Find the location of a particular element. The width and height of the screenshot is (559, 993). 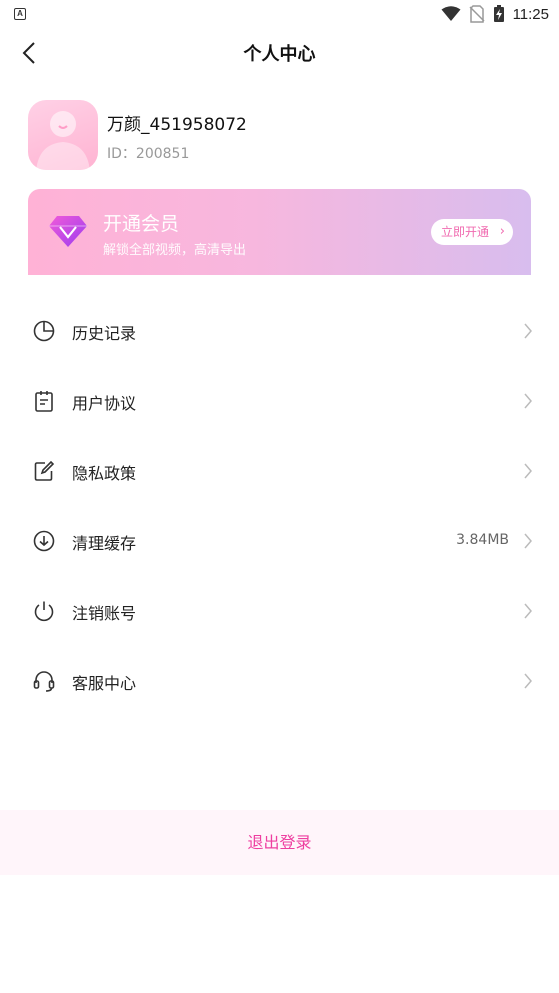

vip-banner: 开通会员 解锁全部视频，高清导出 立即开通 › is located at coordinates (279, 232).